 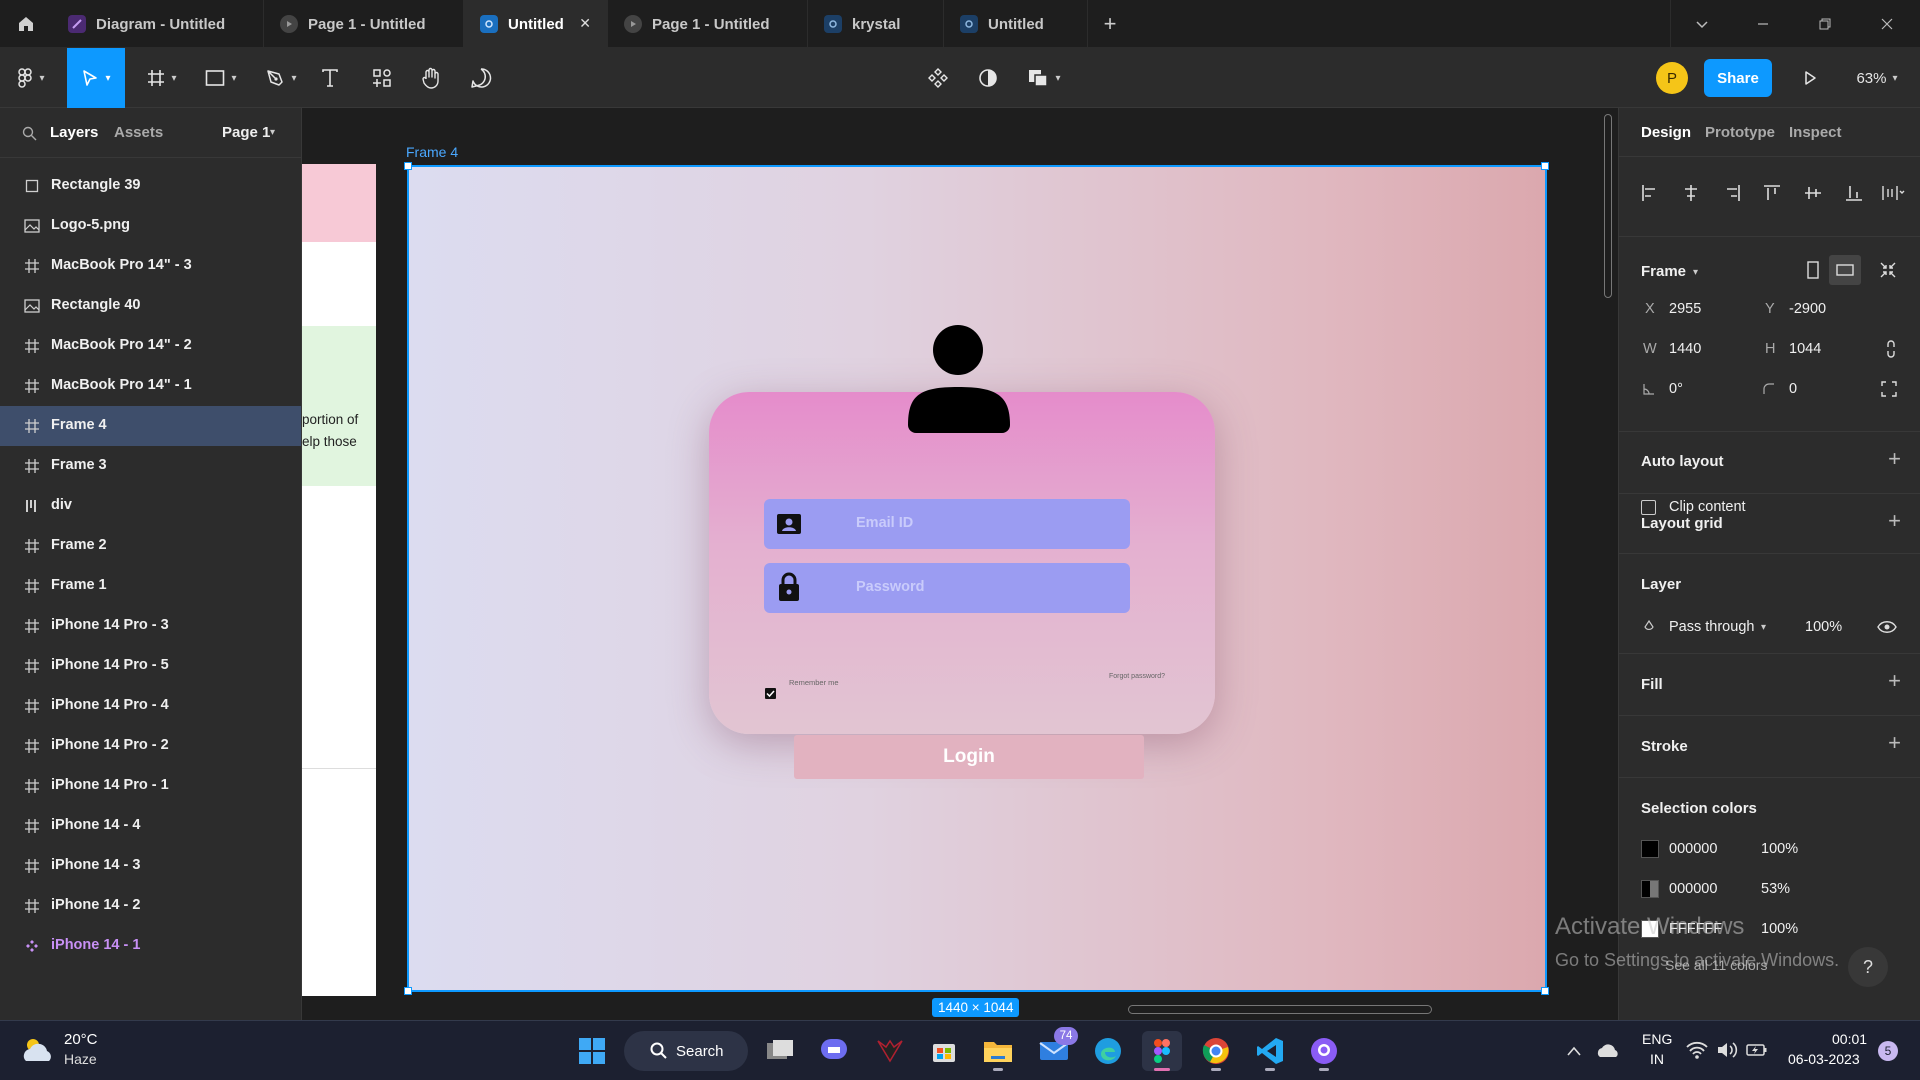 I want to click on color-opacity: 53%, so click(x=1775, y=889).